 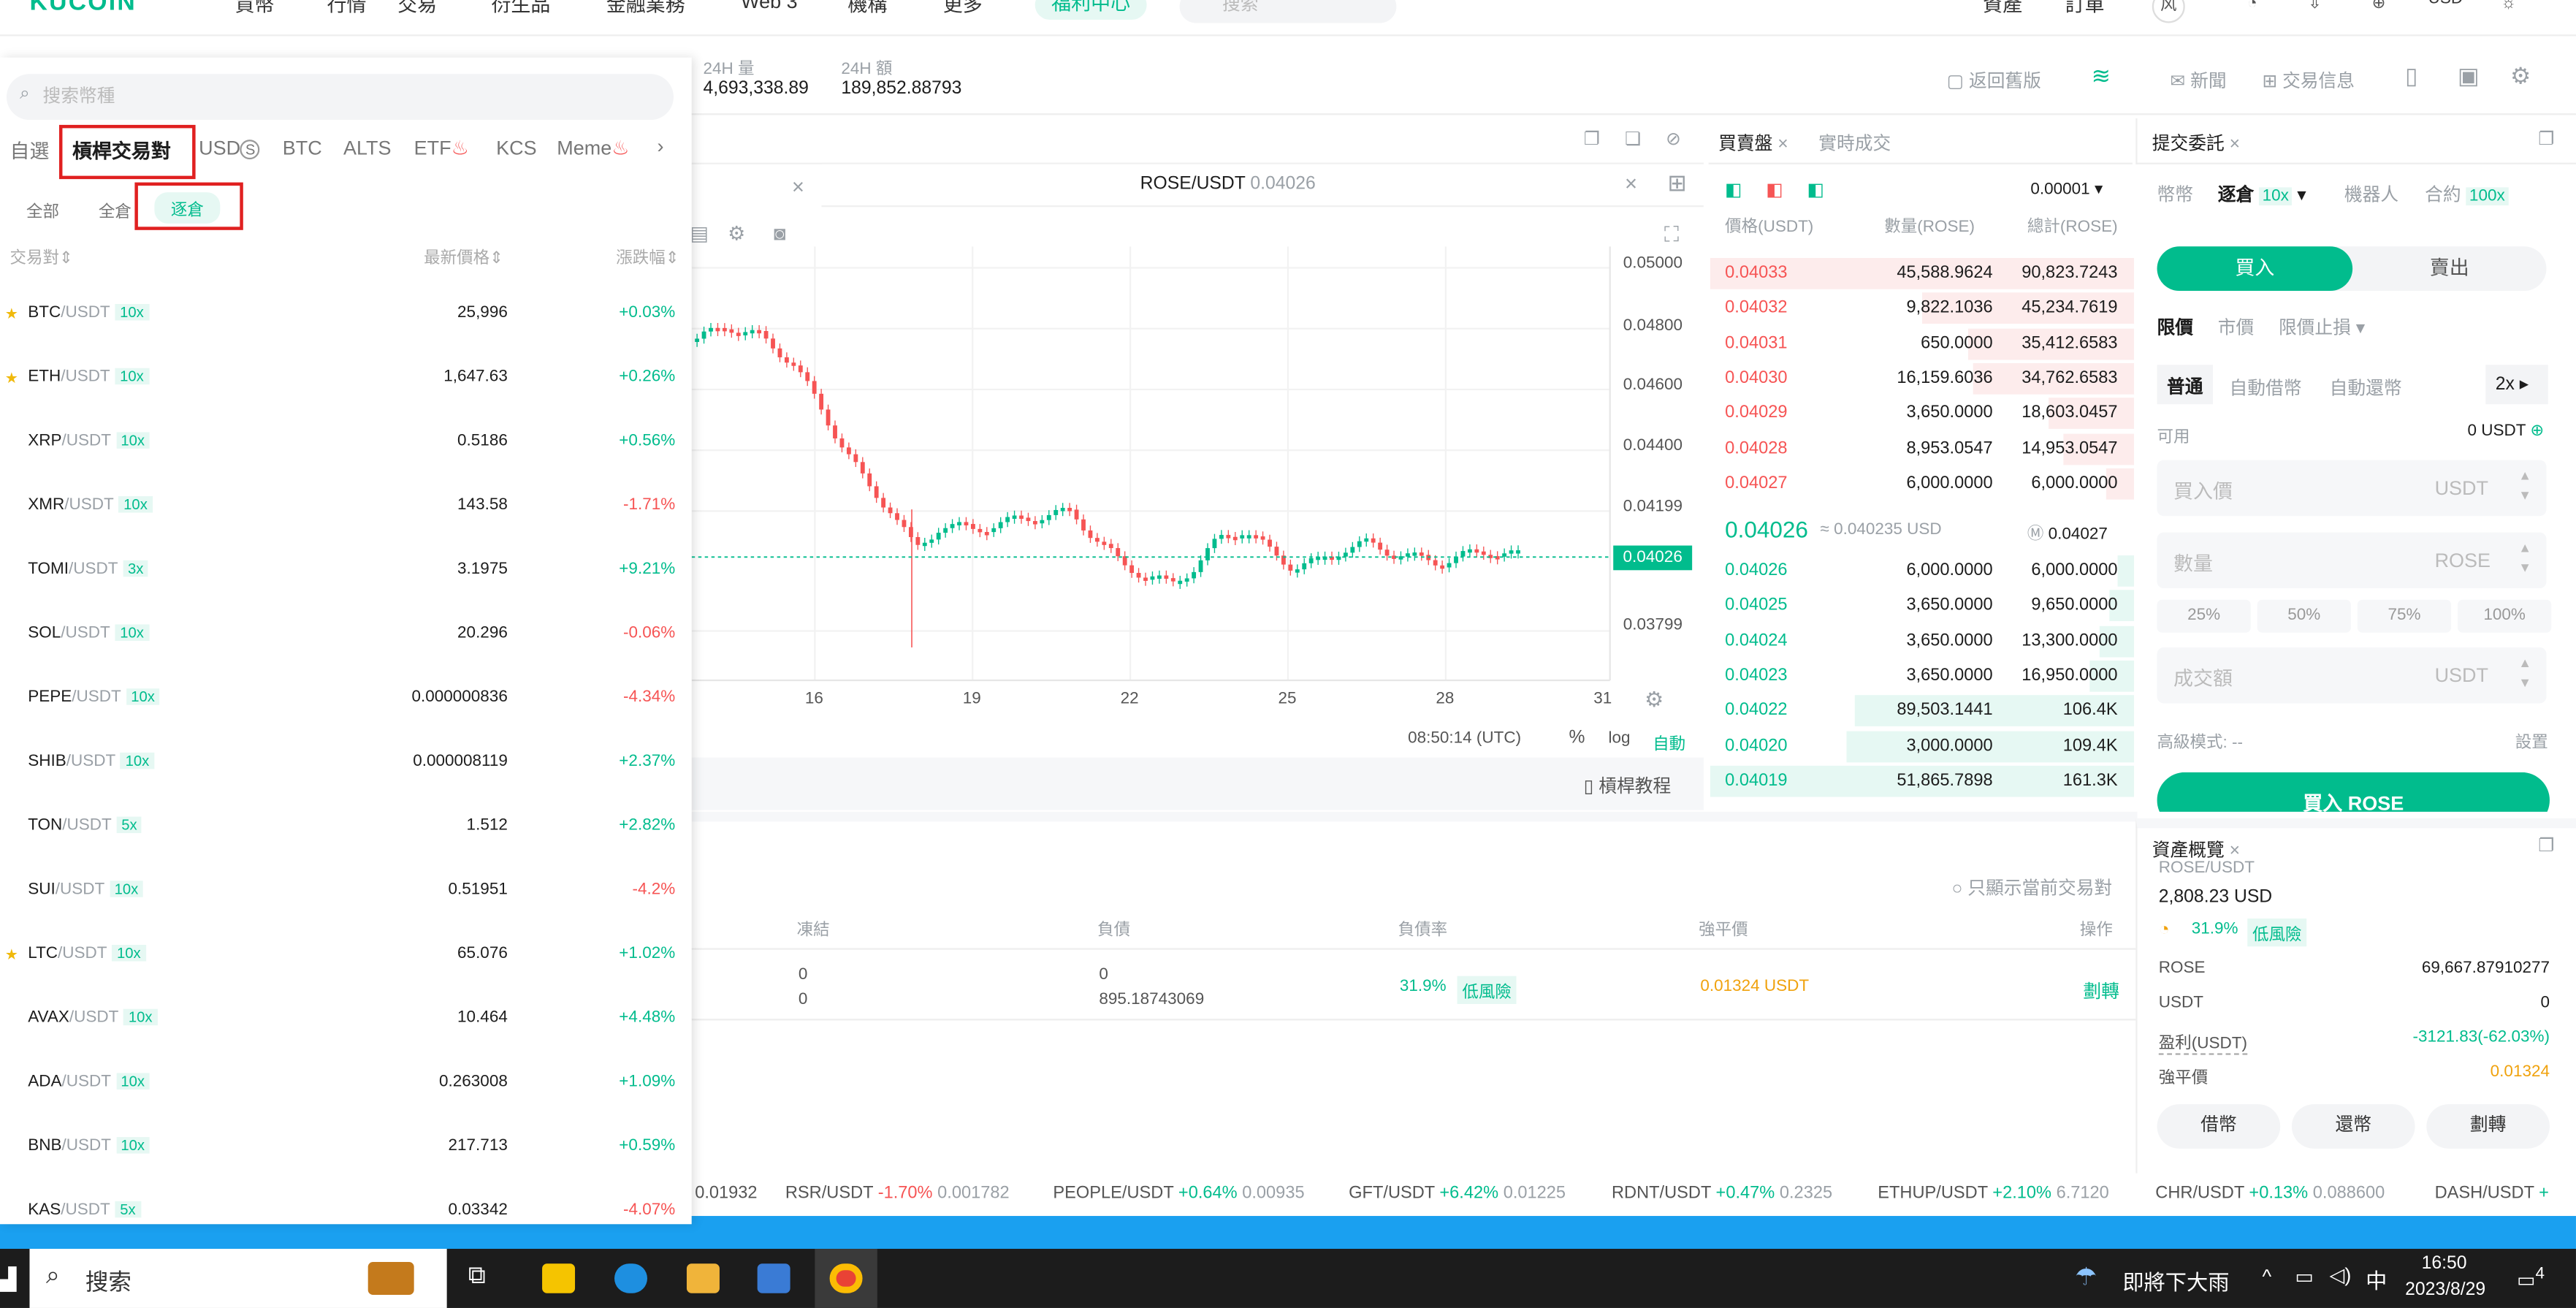 What do you see at coordinates (2377, 1279) in the screenshot?
I see `ime-indicator: 中` at bounding box center [2377, 1279].